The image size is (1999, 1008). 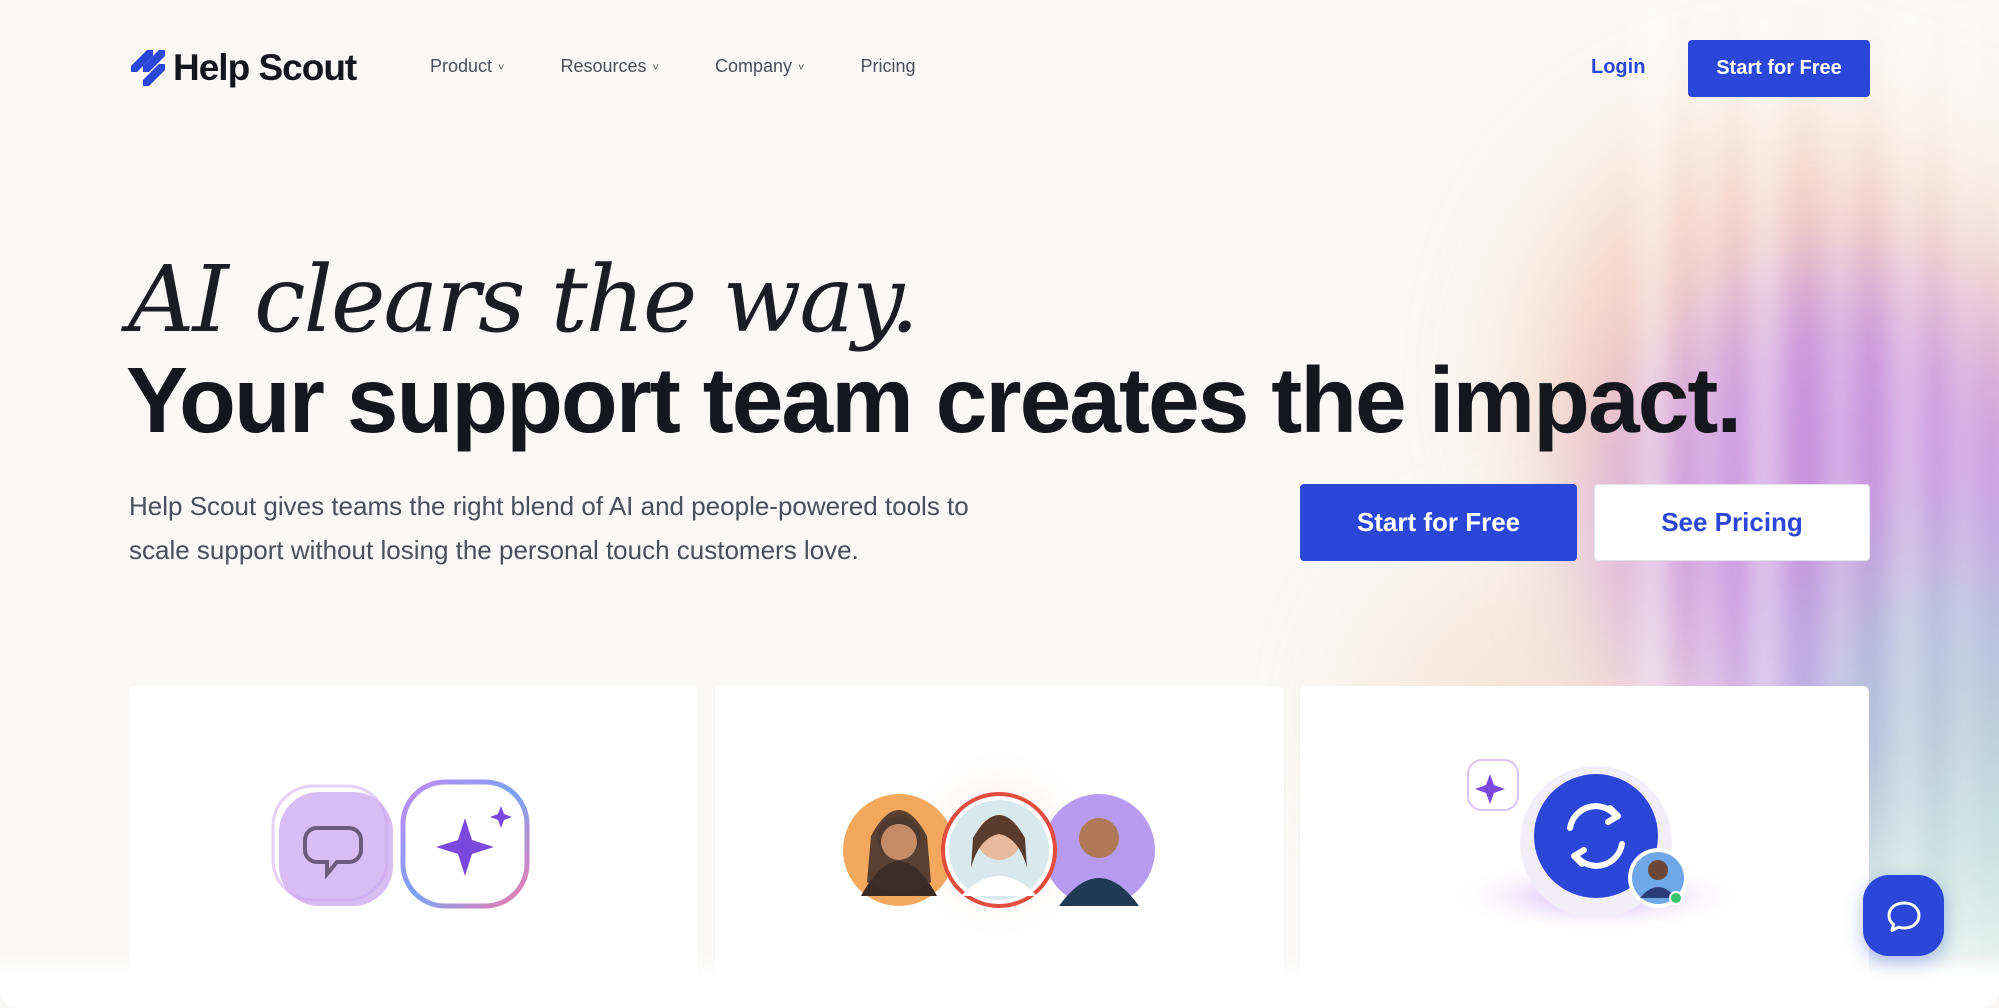 I want to click on chat-widget-button, so click(x=1903, y=915).